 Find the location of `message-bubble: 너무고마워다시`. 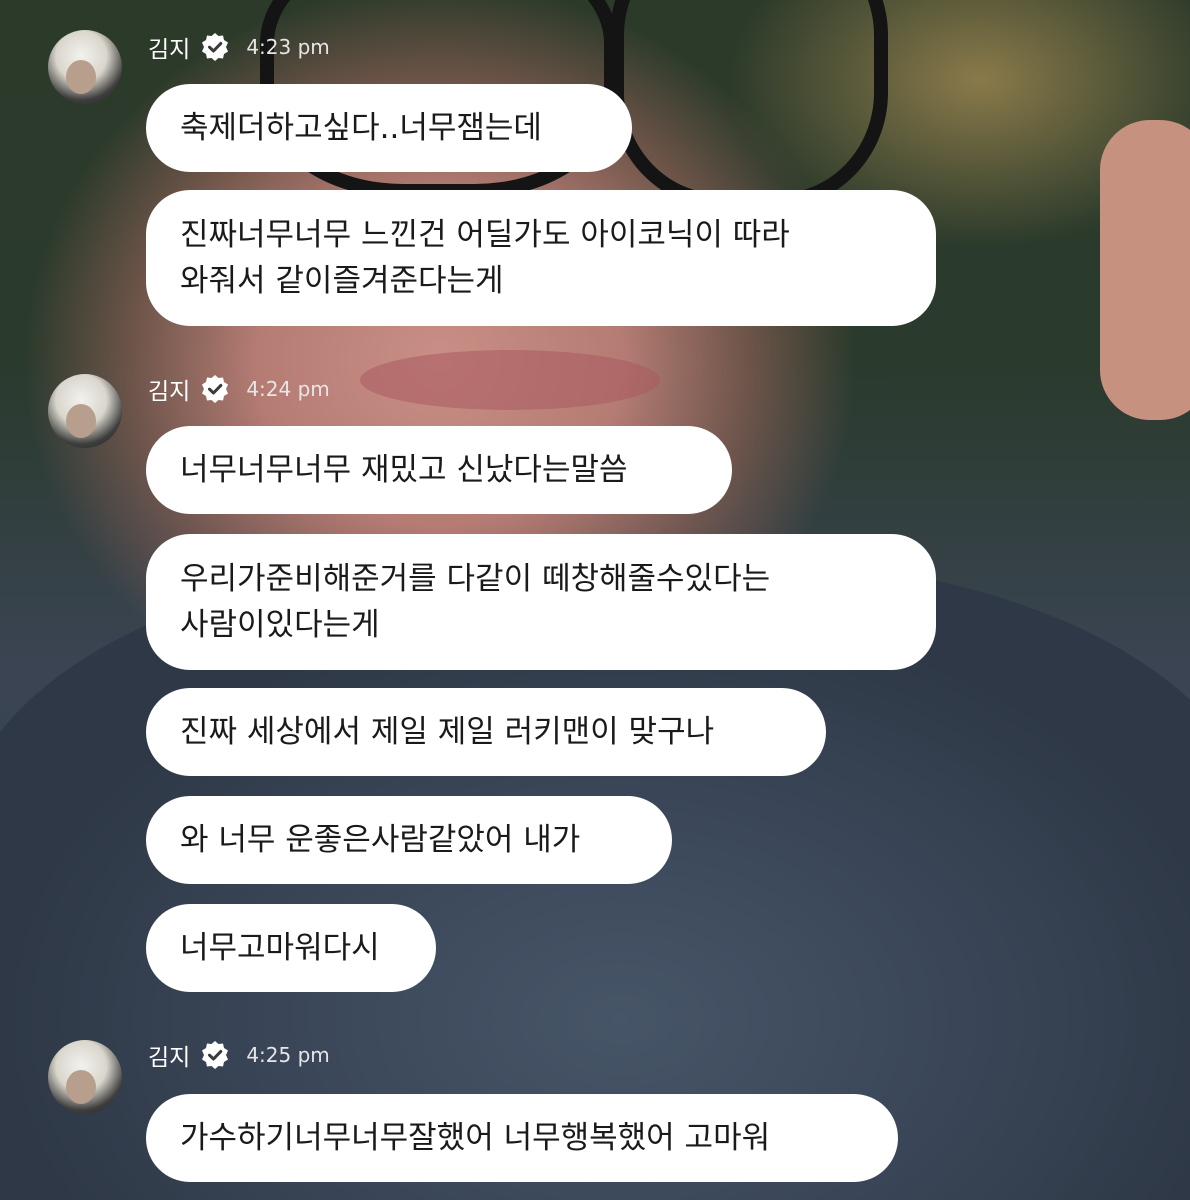

message-bubble: 너무고마워다시 is located at coordinates (291, 948).